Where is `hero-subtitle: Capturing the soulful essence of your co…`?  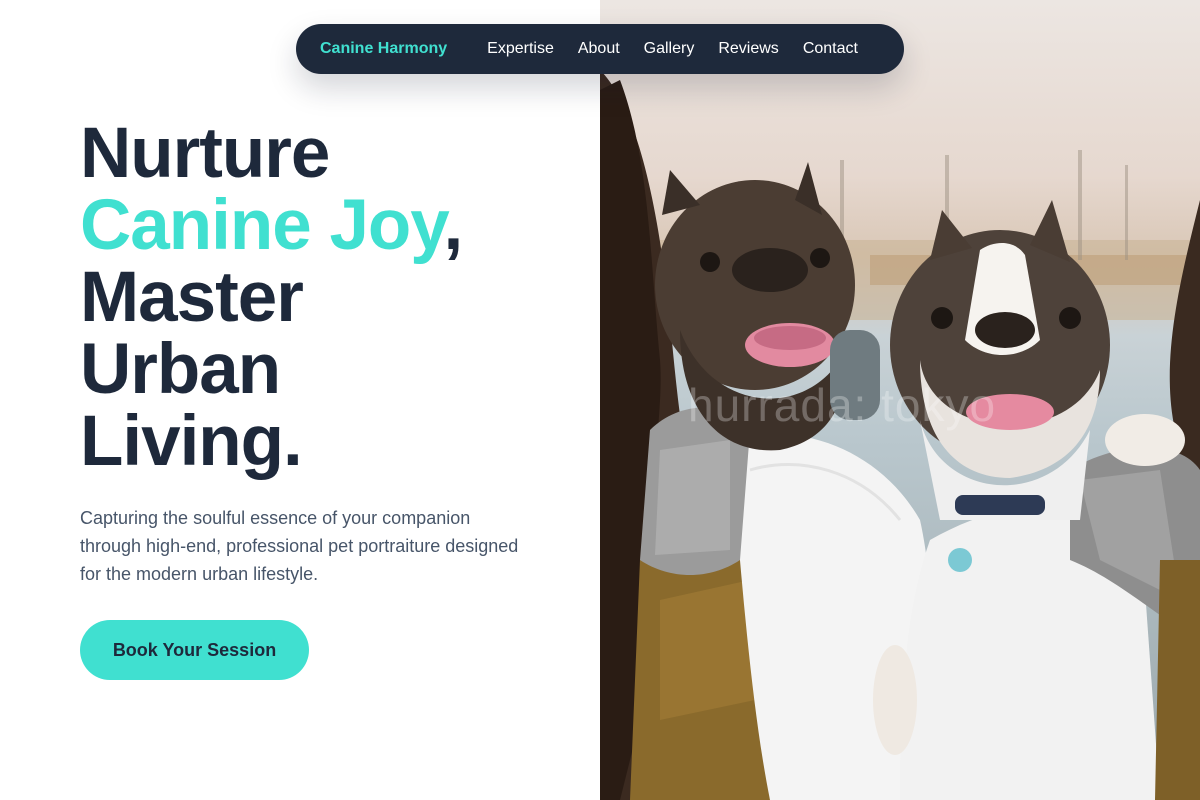
hero-subtitle: Capturing the soulful essence of your co… is located at coordinates (299, 546).